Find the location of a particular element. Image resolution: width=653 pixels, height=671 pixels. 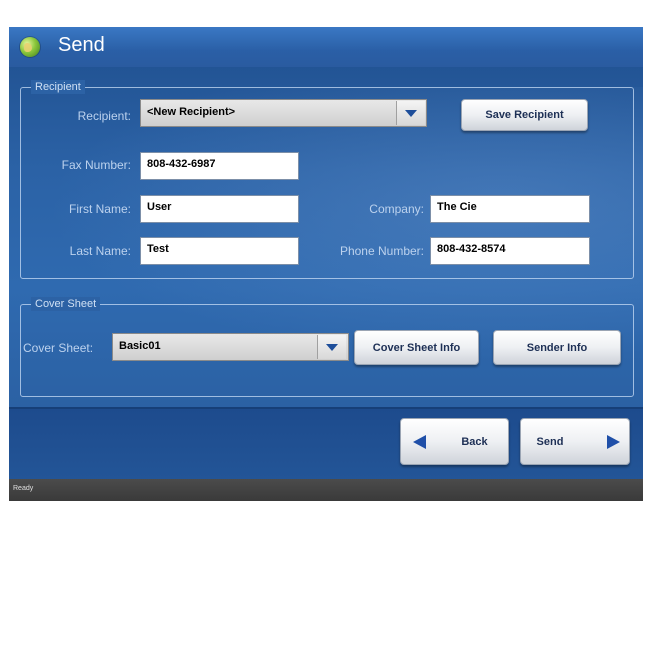

send-button: Send is located at coordinates (575, 441).